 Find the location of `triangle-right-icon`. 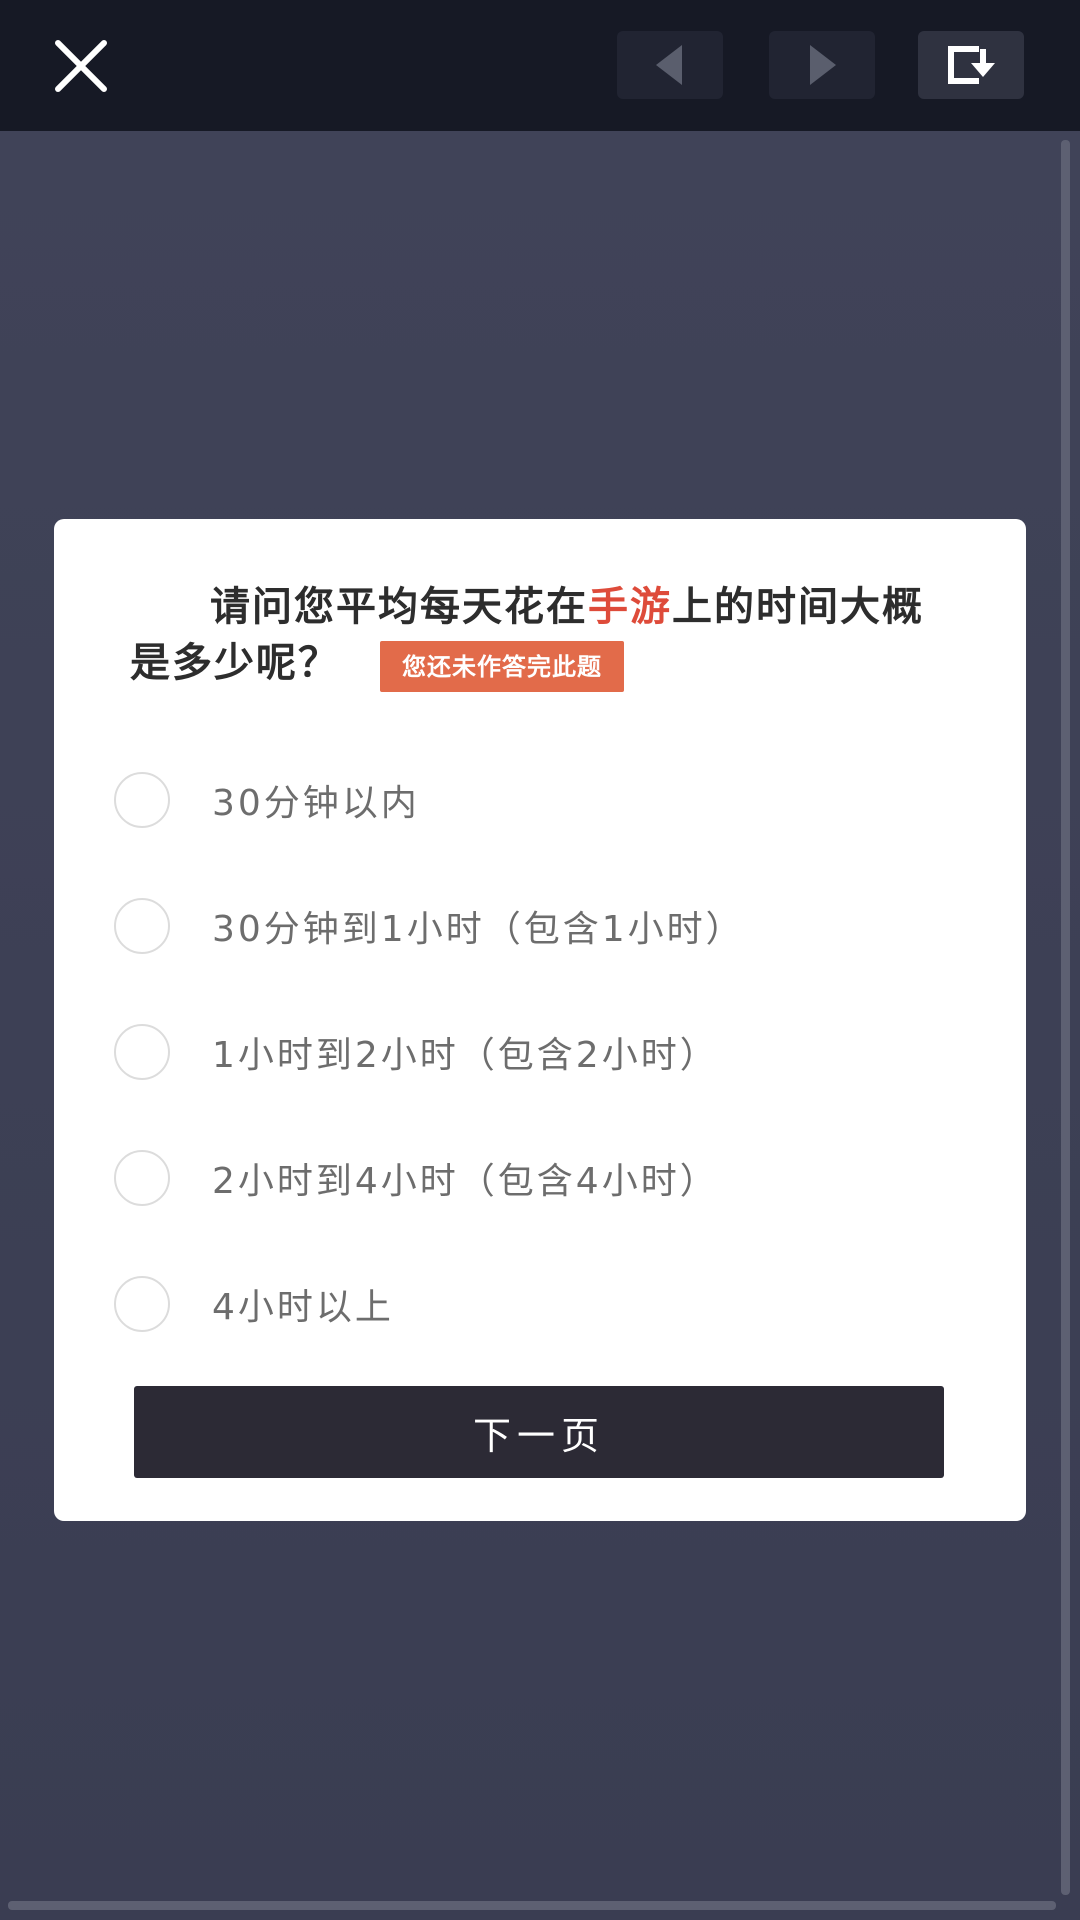

triangle-right-icon is located at coordinates (823, 65).